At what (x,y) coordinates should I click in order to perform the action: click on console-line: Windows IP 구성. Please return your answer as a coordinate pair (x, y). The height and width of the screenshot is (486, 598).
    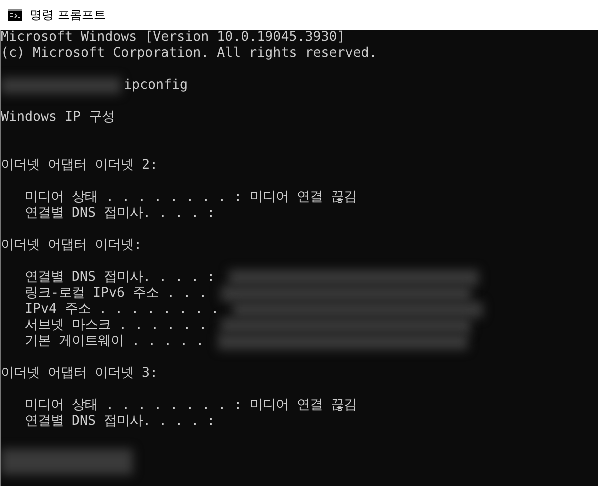
    Looking at the image, I should click on (58, 118).